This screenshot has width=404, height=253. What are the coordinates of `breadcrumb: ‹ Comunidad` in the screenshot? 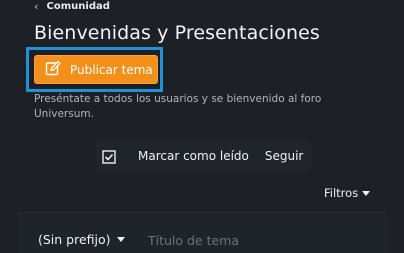 It's located at (72, 6).